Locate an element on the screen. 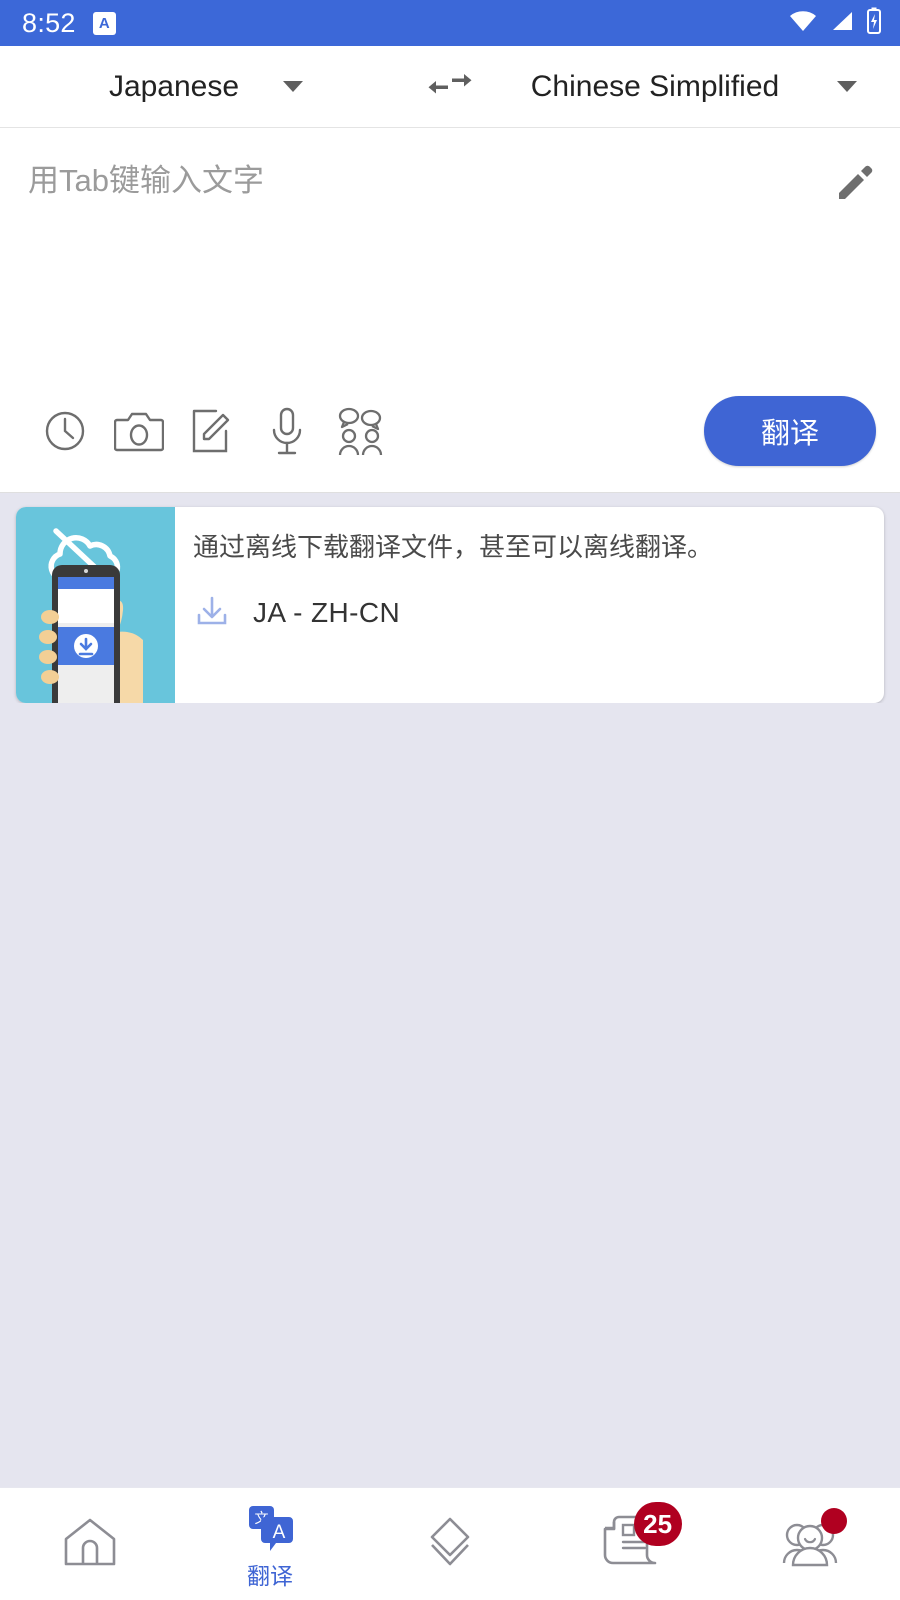  handwriting-icon is located at coordinates (213, 431).